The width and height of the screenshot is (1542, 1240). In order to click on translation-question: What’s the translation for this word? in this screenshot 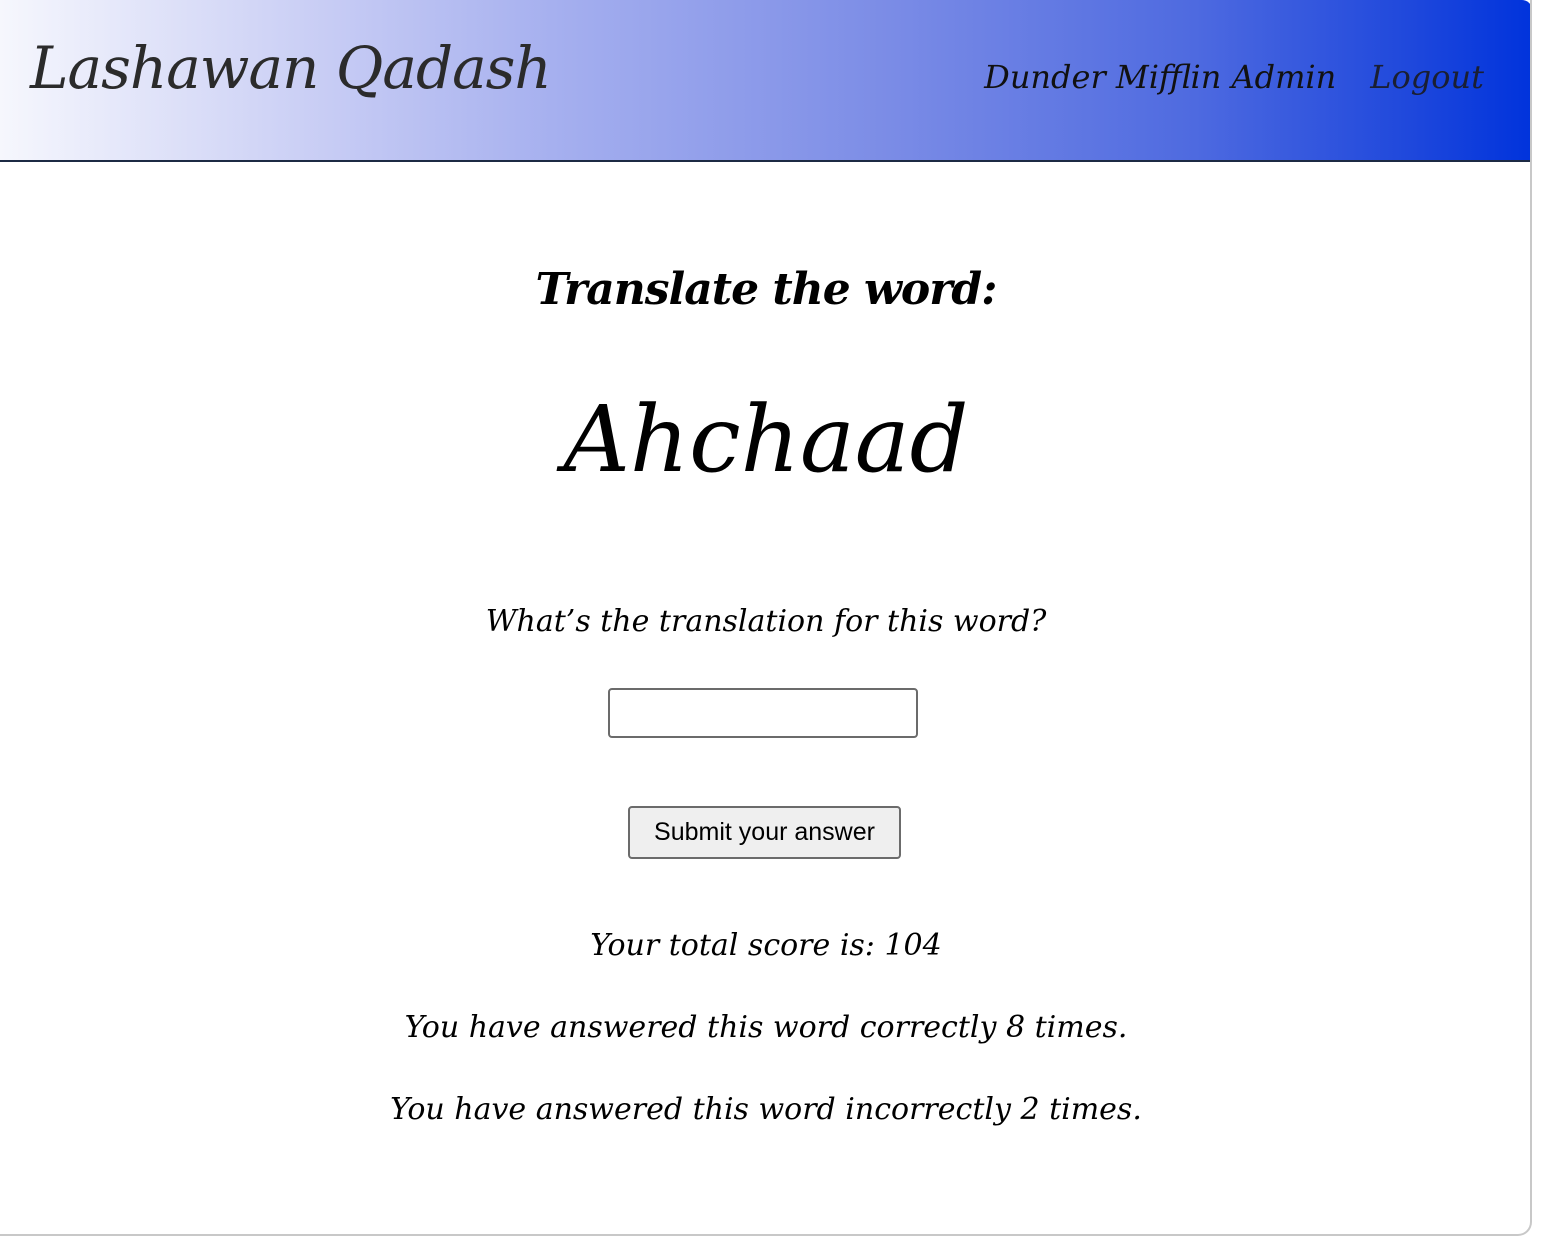, I will do `click(766, 621)`.